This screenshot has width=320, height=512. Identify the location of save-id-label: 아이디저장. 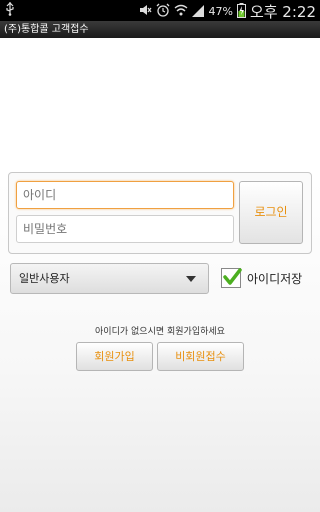
(274, 278).